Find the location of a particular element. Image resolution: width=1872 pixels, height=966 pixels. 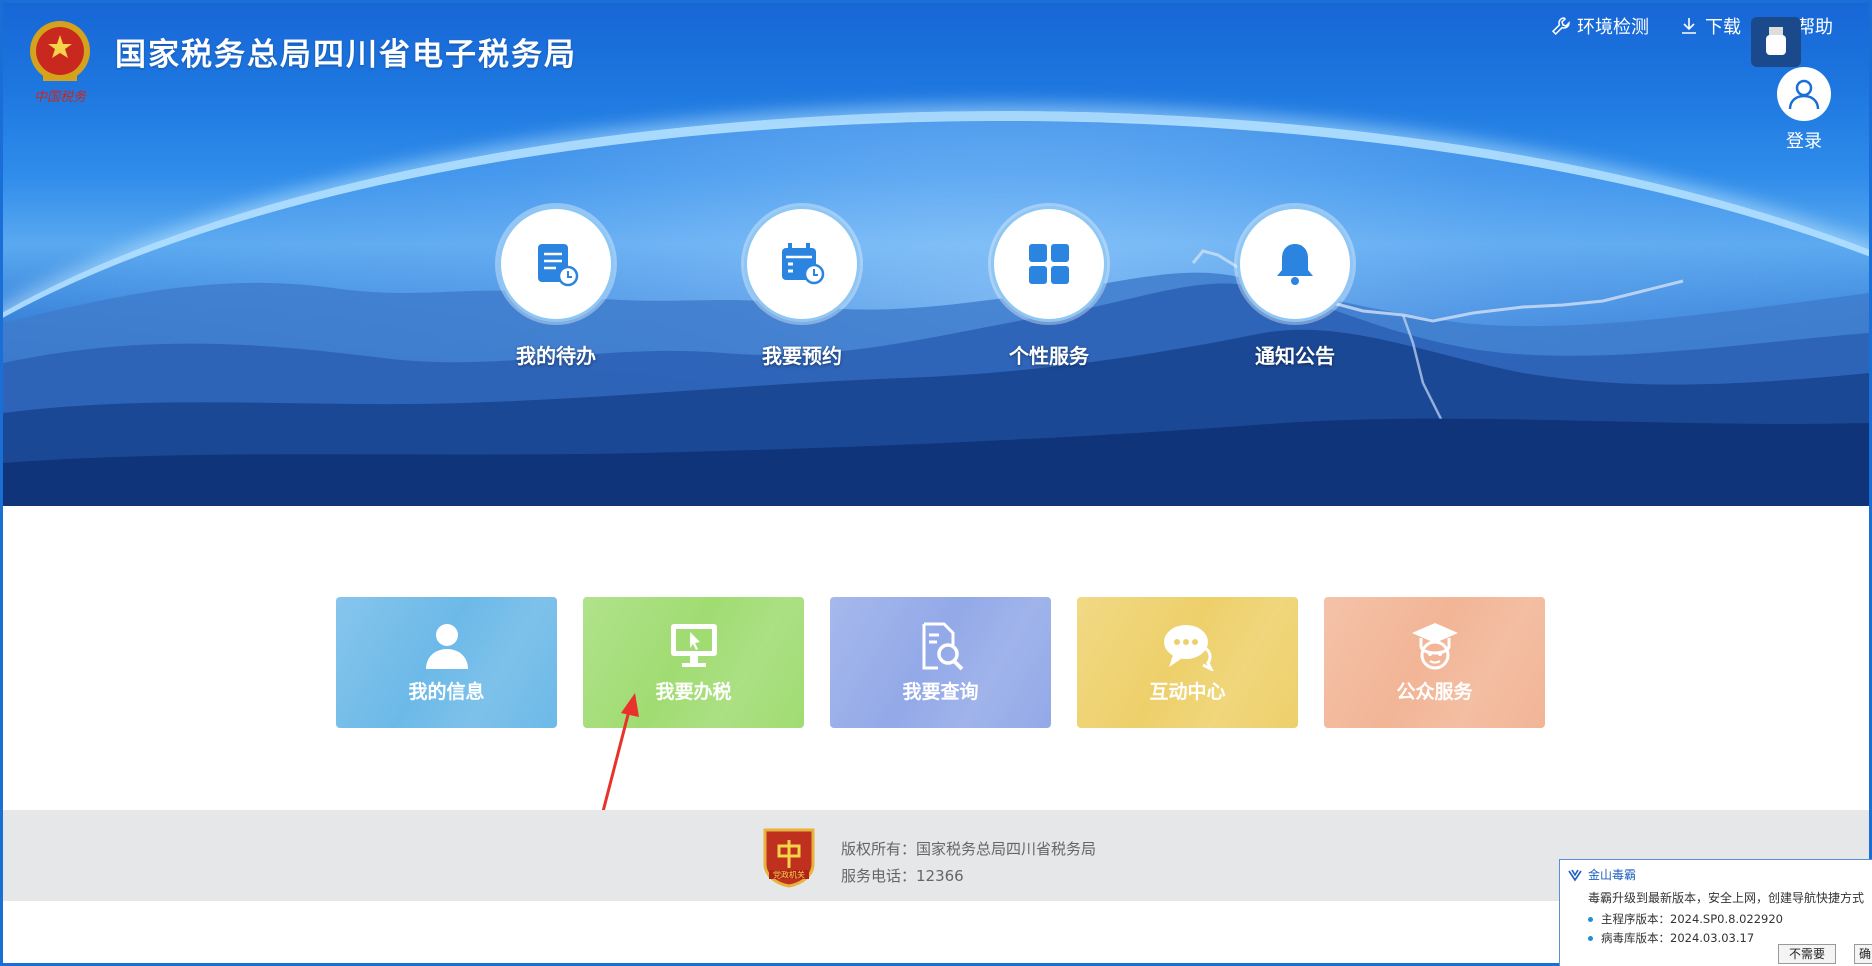

svg-text: 中国税务 is located at coordinates (60, 97).